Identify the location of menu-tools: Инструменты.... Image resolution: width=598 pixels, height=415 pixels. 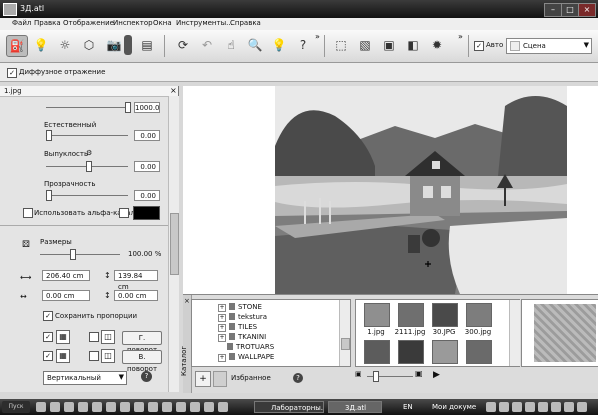
(204, 23).